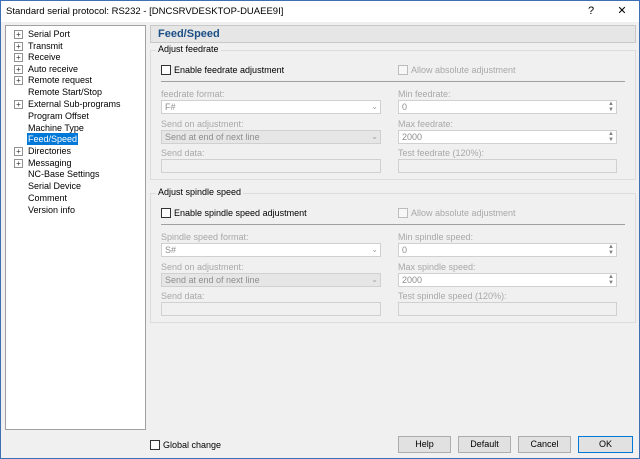 This screenshot has width=640, height=459. Describe the element at coordinates (507, 166) in the screenshot. I see `test-feedrate-field` at that location.